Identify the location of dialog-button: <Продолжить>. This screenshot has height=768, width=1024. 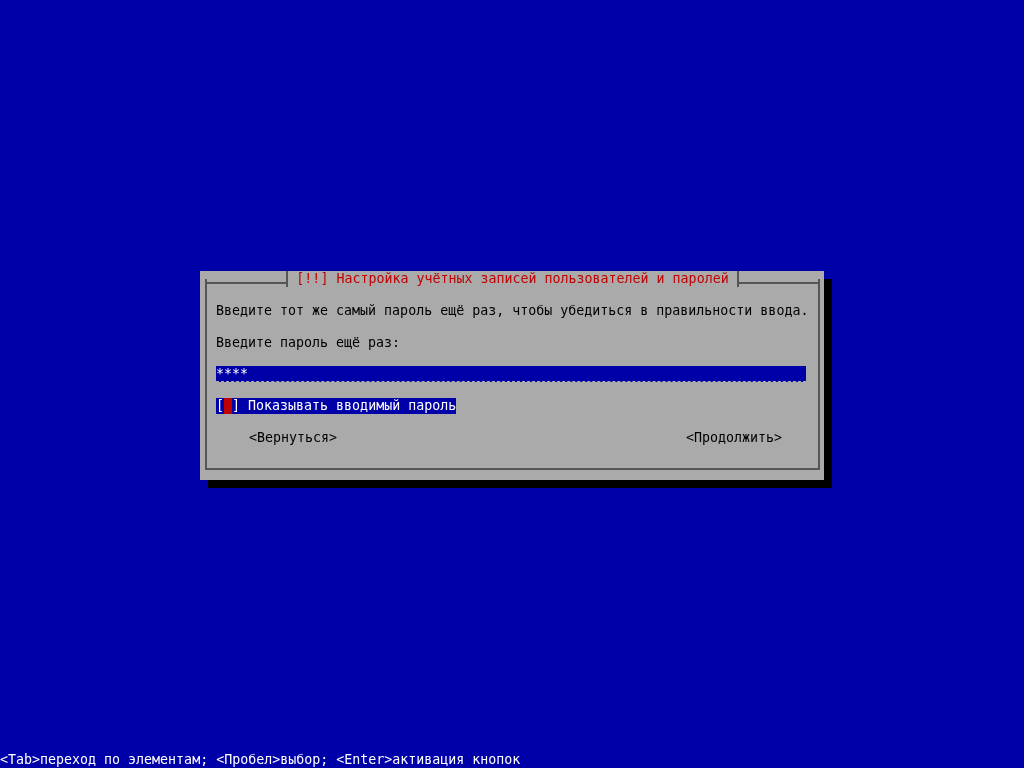
(733, 438).